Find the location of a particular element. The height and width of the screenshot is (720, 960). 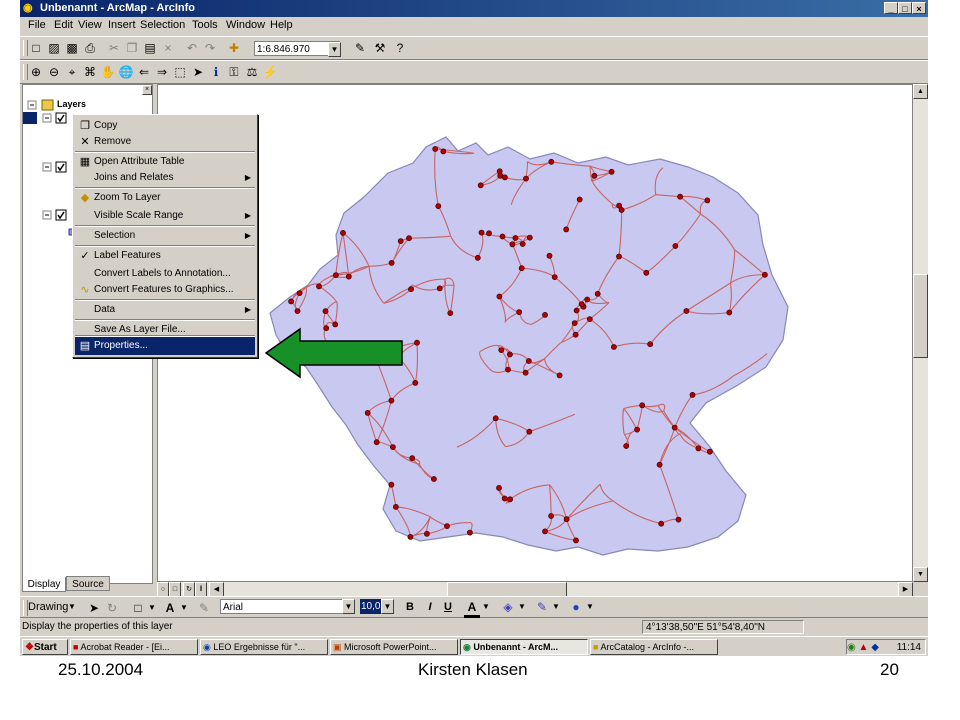

tab-source: Source is located at coordinates (88, 583).